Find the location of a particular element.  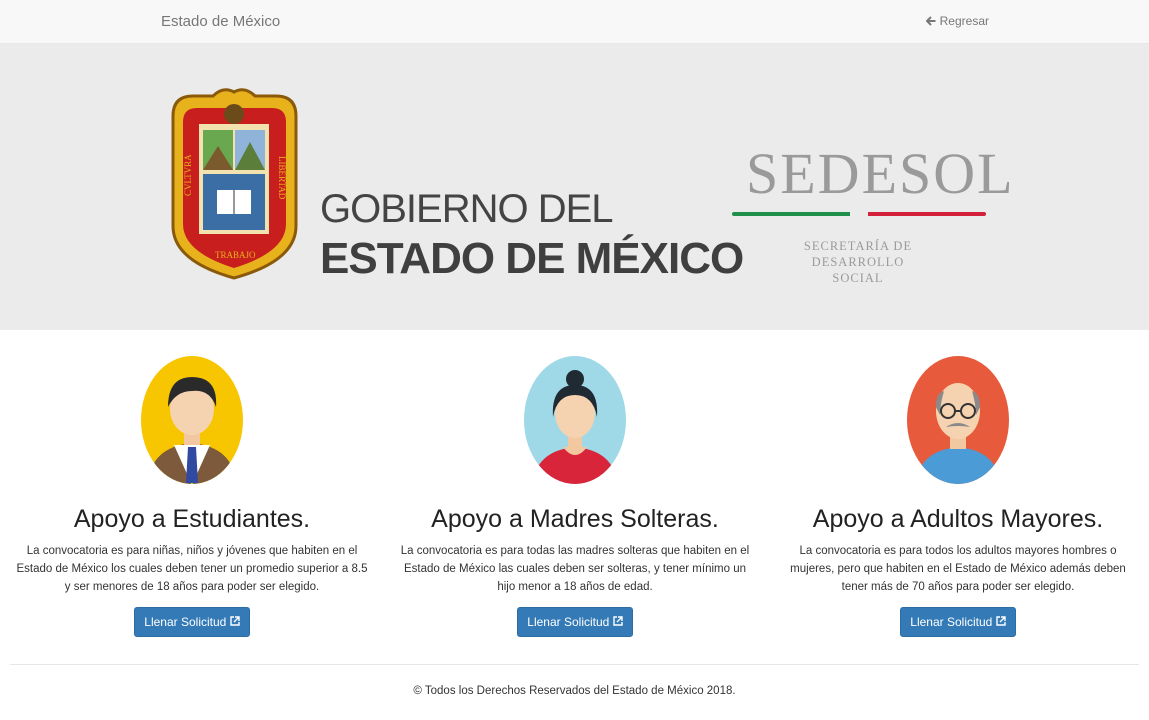

flag-red is located at coordinates (927, 214).